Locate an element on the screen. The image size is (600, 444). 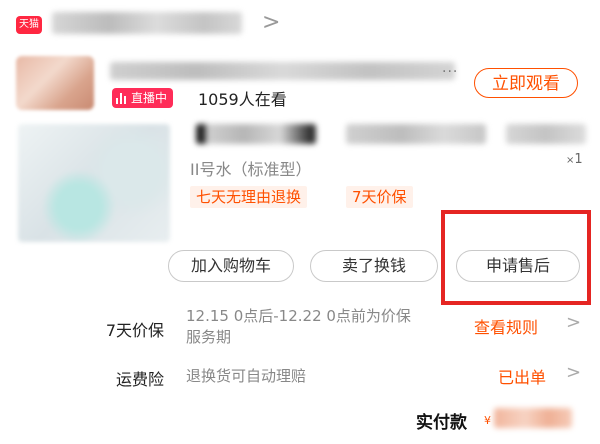
tag-seven-day-return: 七天无理由退换 is located at coordinates (249, 197).